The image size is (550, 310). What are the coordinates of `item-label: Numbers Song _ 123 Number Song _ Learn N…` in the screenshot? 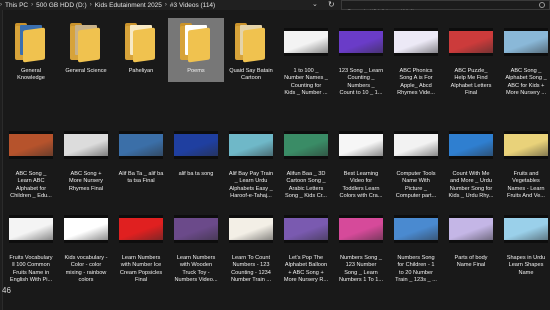 It's located at (361, 269).